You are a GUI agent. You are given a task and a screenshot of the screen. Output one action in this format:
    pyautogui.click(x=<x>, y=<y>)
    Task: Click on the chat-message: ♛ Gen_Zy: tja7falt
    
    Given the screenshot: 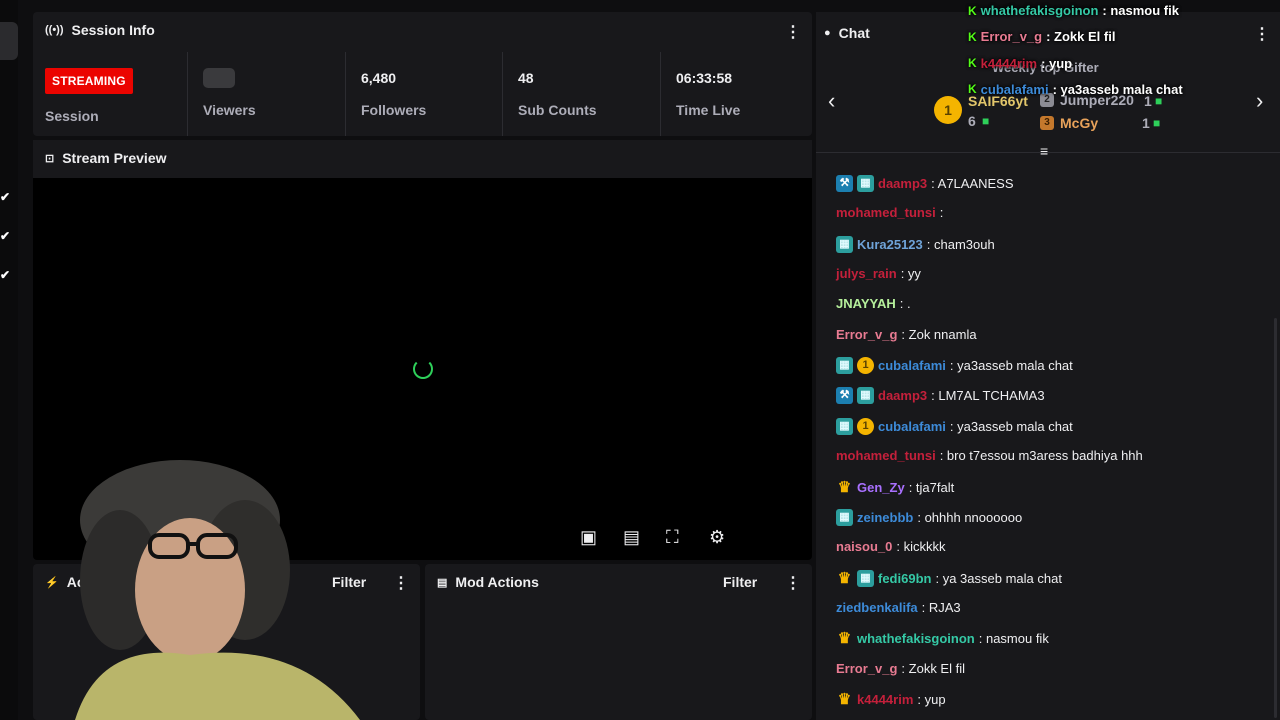 What is the action you would take?
    pyautogui.click(x=895, y=487)
    